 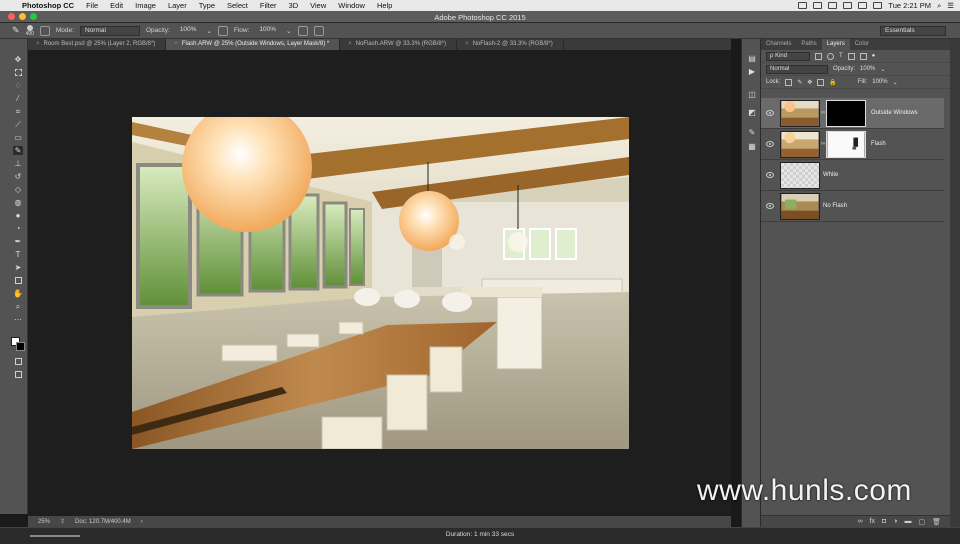 I want to click on doc-size-info: Doc: 120.7M/400.4M, so click(x=103, y=522).